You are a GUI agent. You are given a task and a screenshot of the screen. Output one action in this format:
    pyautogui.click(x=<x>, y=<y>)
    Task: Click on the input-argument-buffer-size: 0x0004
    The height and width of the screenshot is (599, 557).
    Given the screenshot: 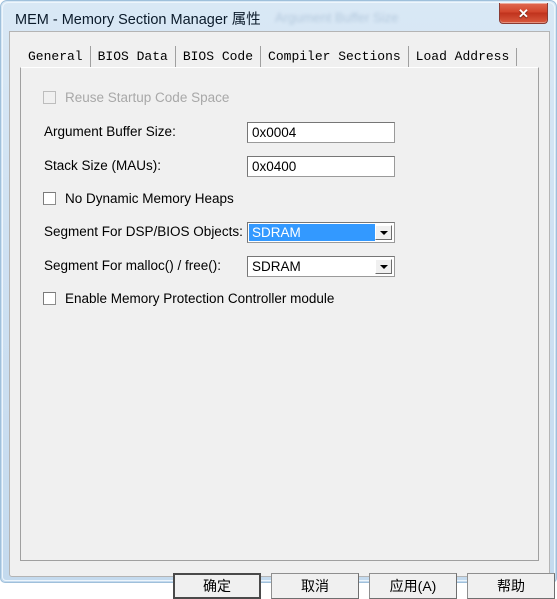 What is the action you would take?
    pyautogui.click(x=321, y=132)
    